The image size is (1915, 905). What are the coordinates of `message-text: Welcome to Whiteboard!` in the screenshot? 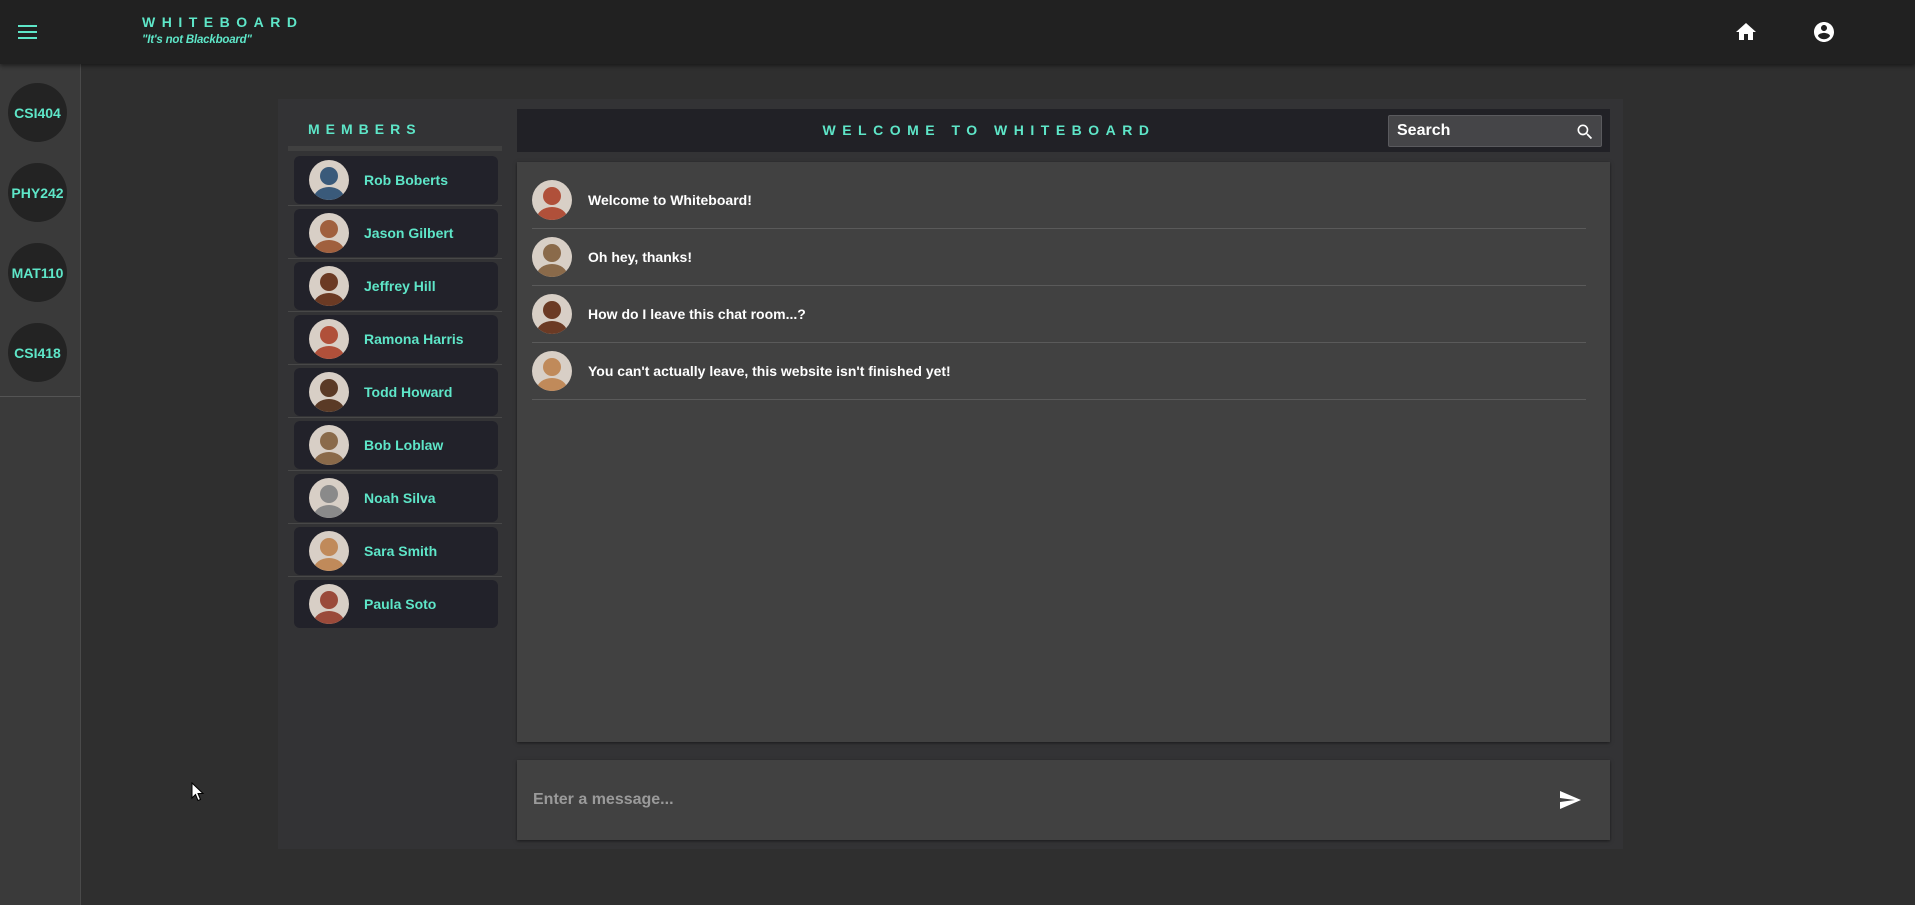 It's located at (670, 200).